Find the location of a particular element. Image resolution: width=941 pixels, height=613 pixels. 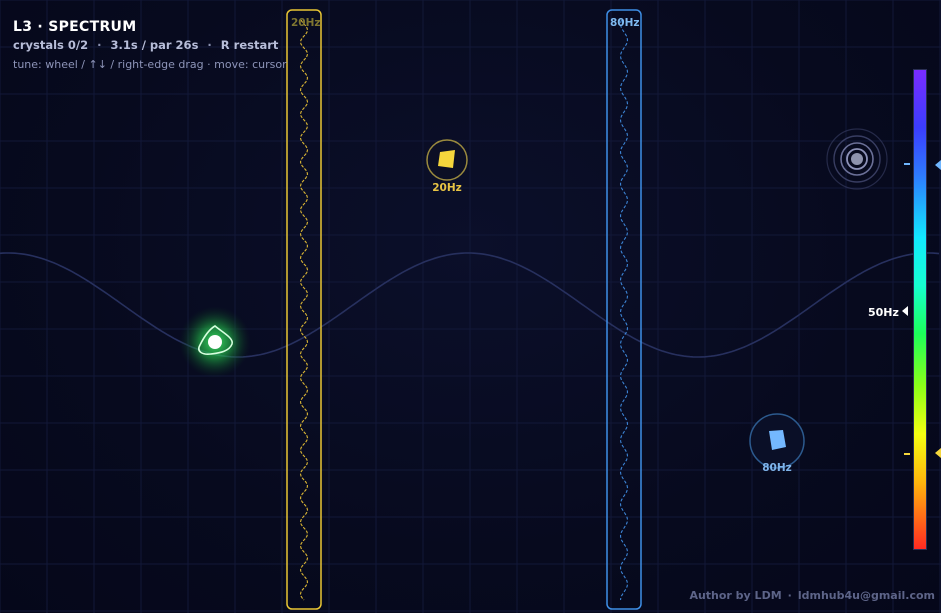

level-title: L3 · SPECTRUM is located at coordinates (75, 27).